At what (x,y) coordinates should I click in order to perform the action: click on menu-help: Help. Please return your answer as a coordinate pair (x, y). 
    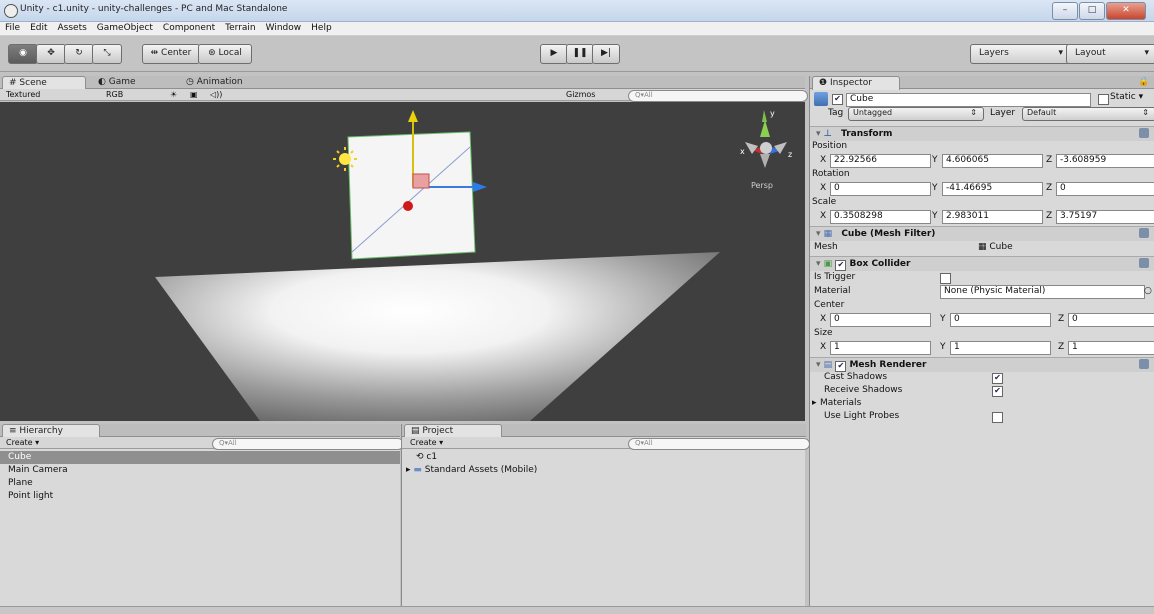
    Looking at the image, I should click on (321, 28).